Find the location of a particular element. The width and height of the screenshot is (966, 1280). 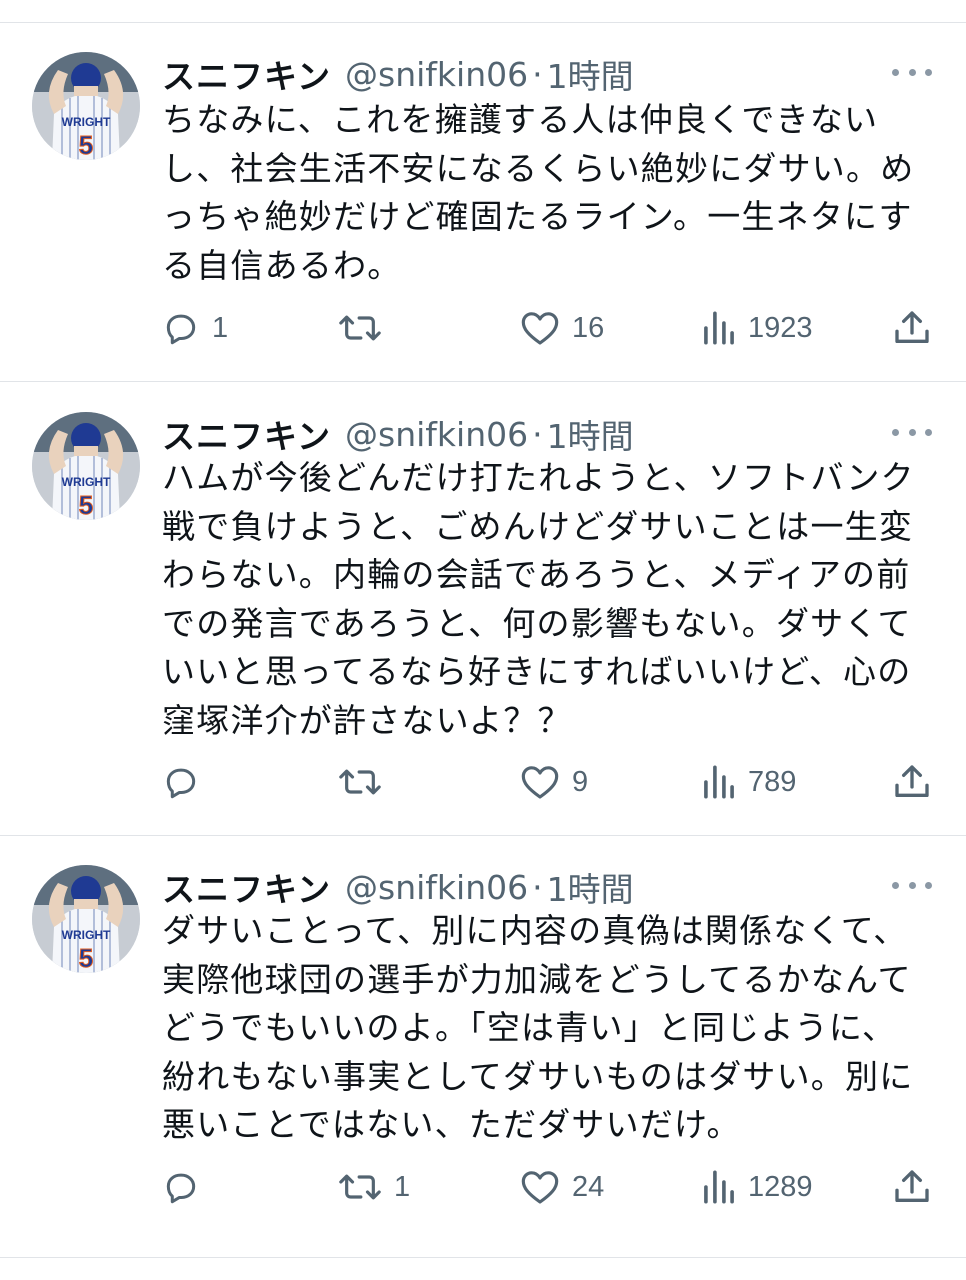

like-button: 16 is located at coordinates (562, 328).